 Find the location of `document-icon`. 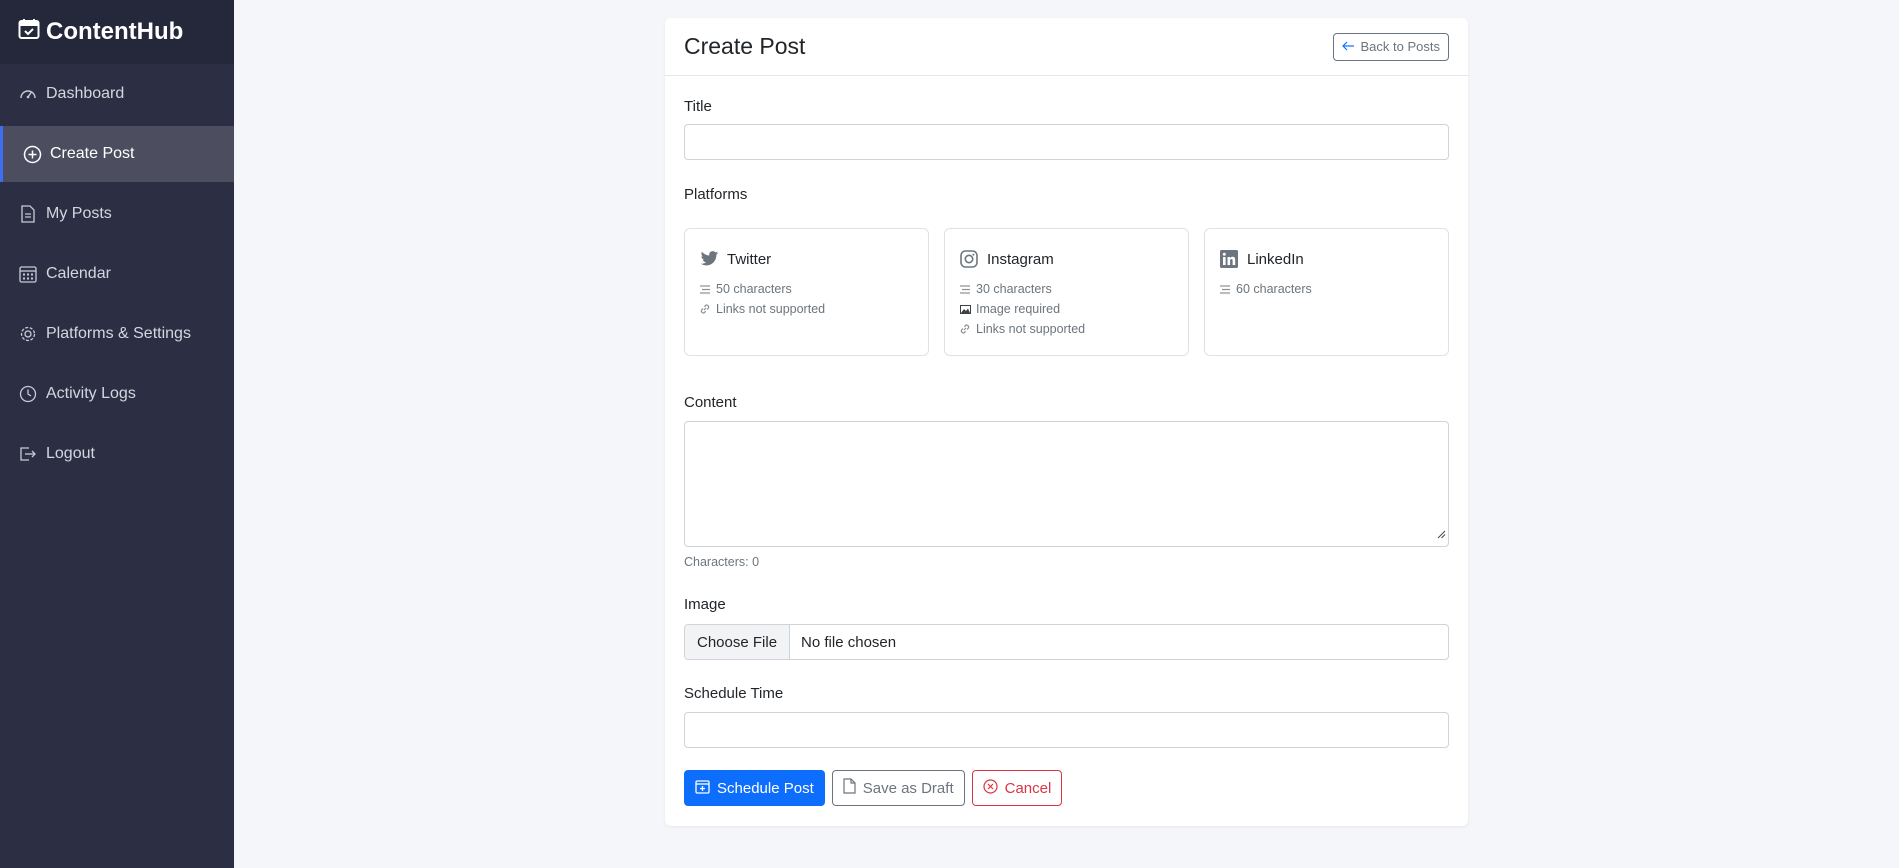

document-icon is located at coordinates (28, 214).